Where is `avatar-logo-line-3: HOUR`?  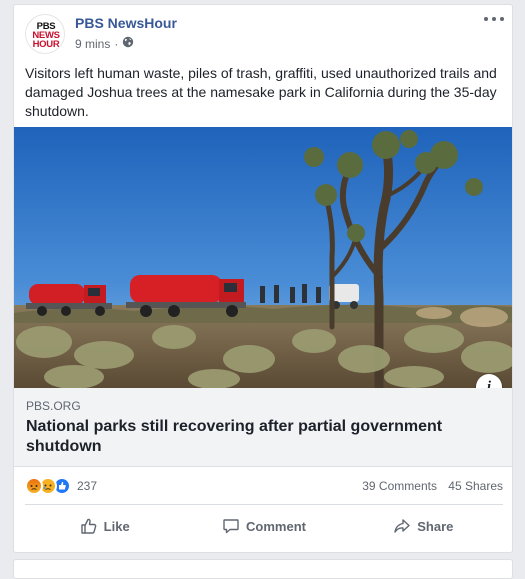 avatar-logo-line-3: HOUR is located at coordinates (46, 44).